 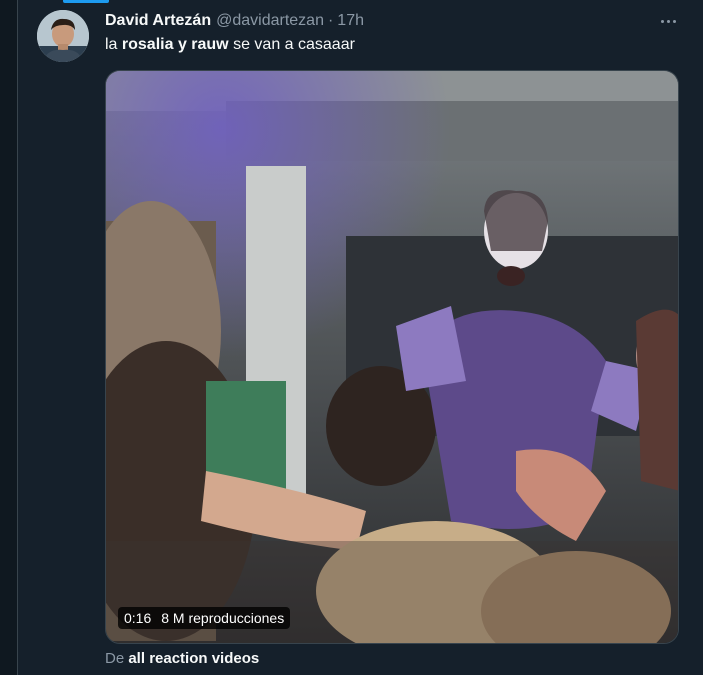 I want to click on avatar, so click(x=63, y=36).